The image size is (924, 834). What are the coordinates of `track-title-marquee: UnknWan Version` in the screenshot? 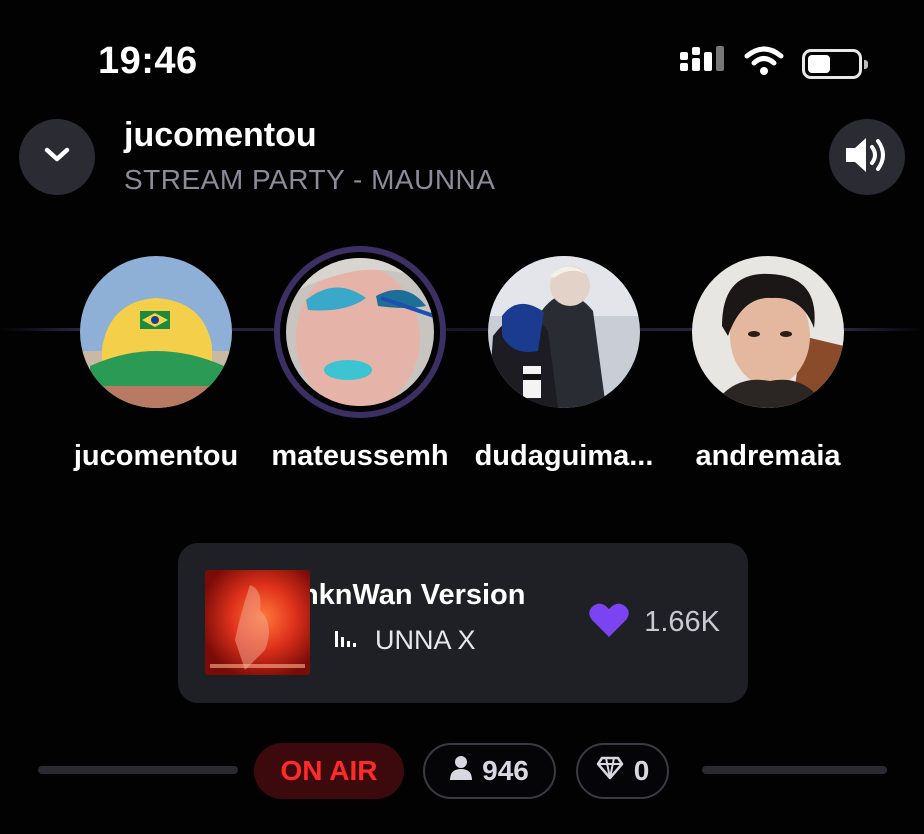 It's located at (440, 595).